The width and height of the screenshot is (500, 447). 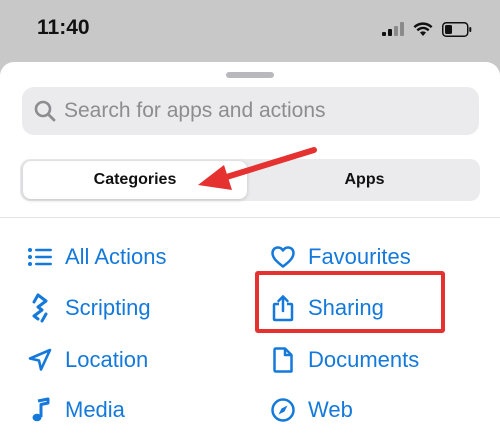 I want to click on scripting-icon, so click(x=40, y=308).